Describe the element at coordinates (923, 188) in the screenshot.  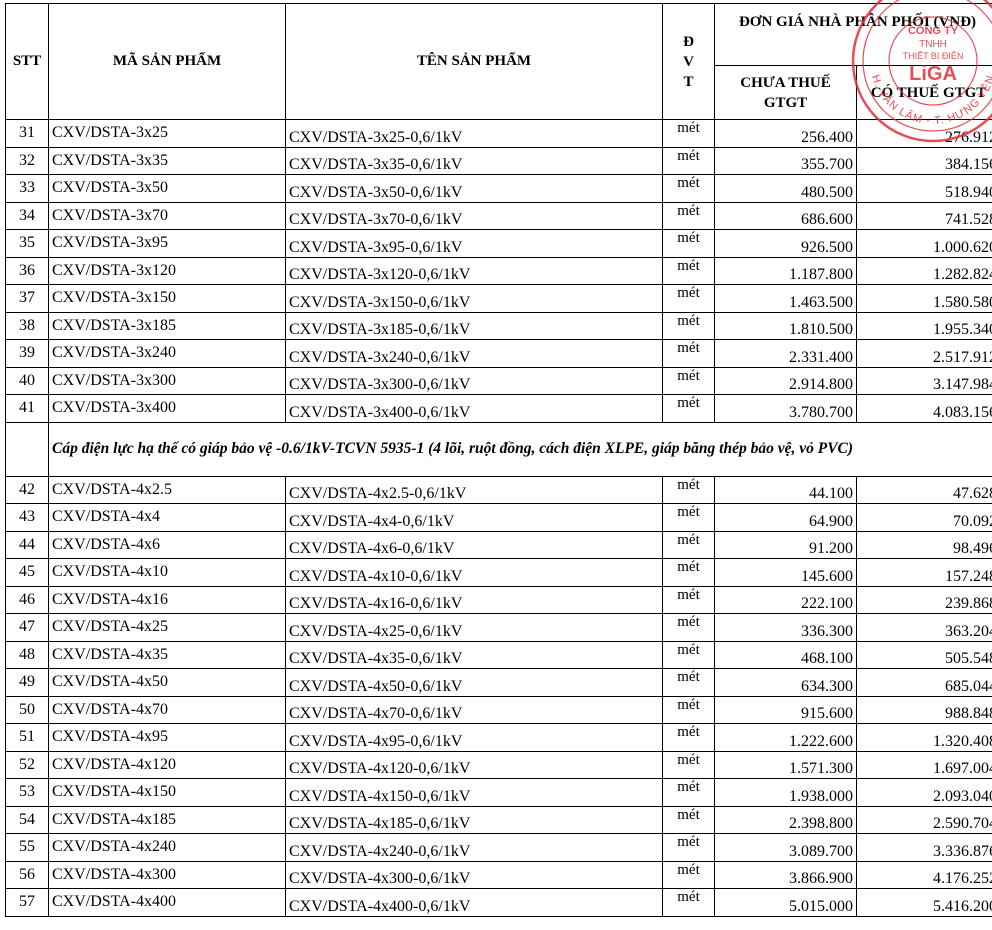
I see `row-price-gross-cell: 518.940` at that location.